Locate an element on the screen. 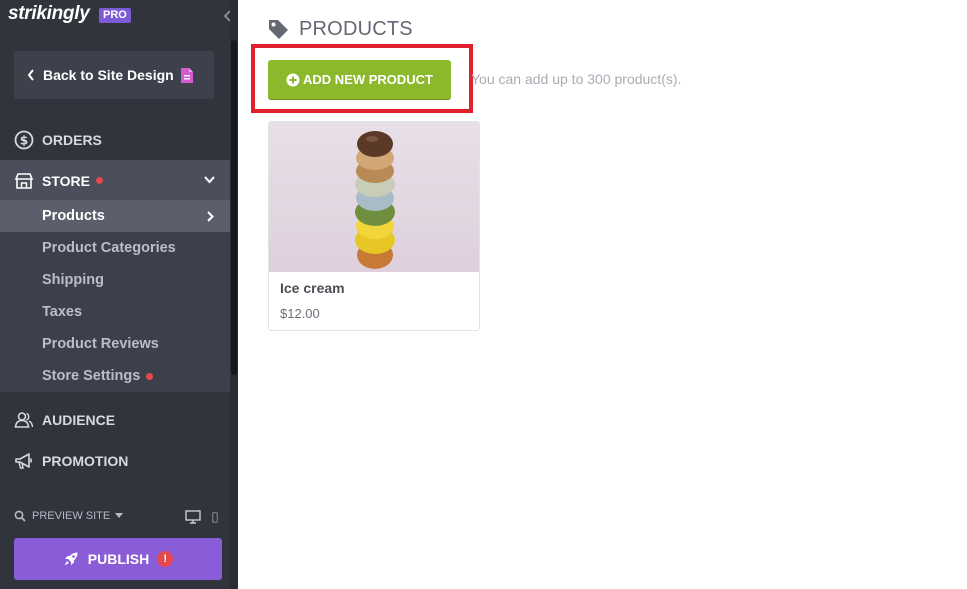  mobile-icon is located at coordinates (215, 517).